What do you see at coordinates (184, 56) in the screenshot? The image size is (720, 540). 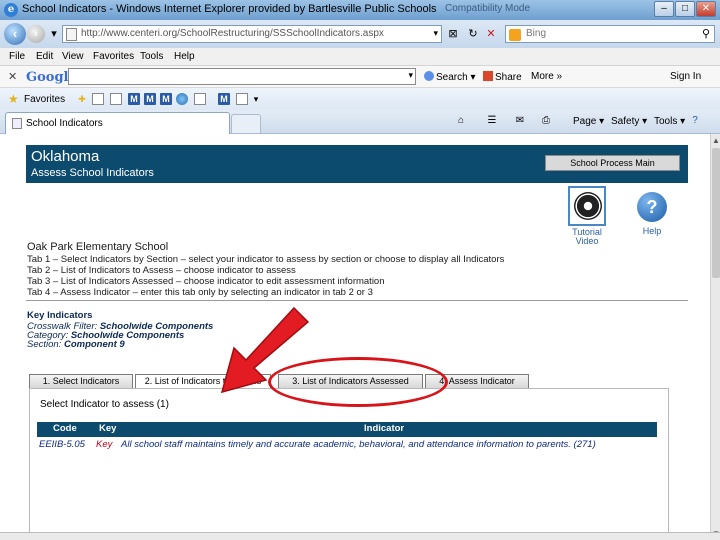 I see `menu-help: Help` at bounding box center [184, 56].